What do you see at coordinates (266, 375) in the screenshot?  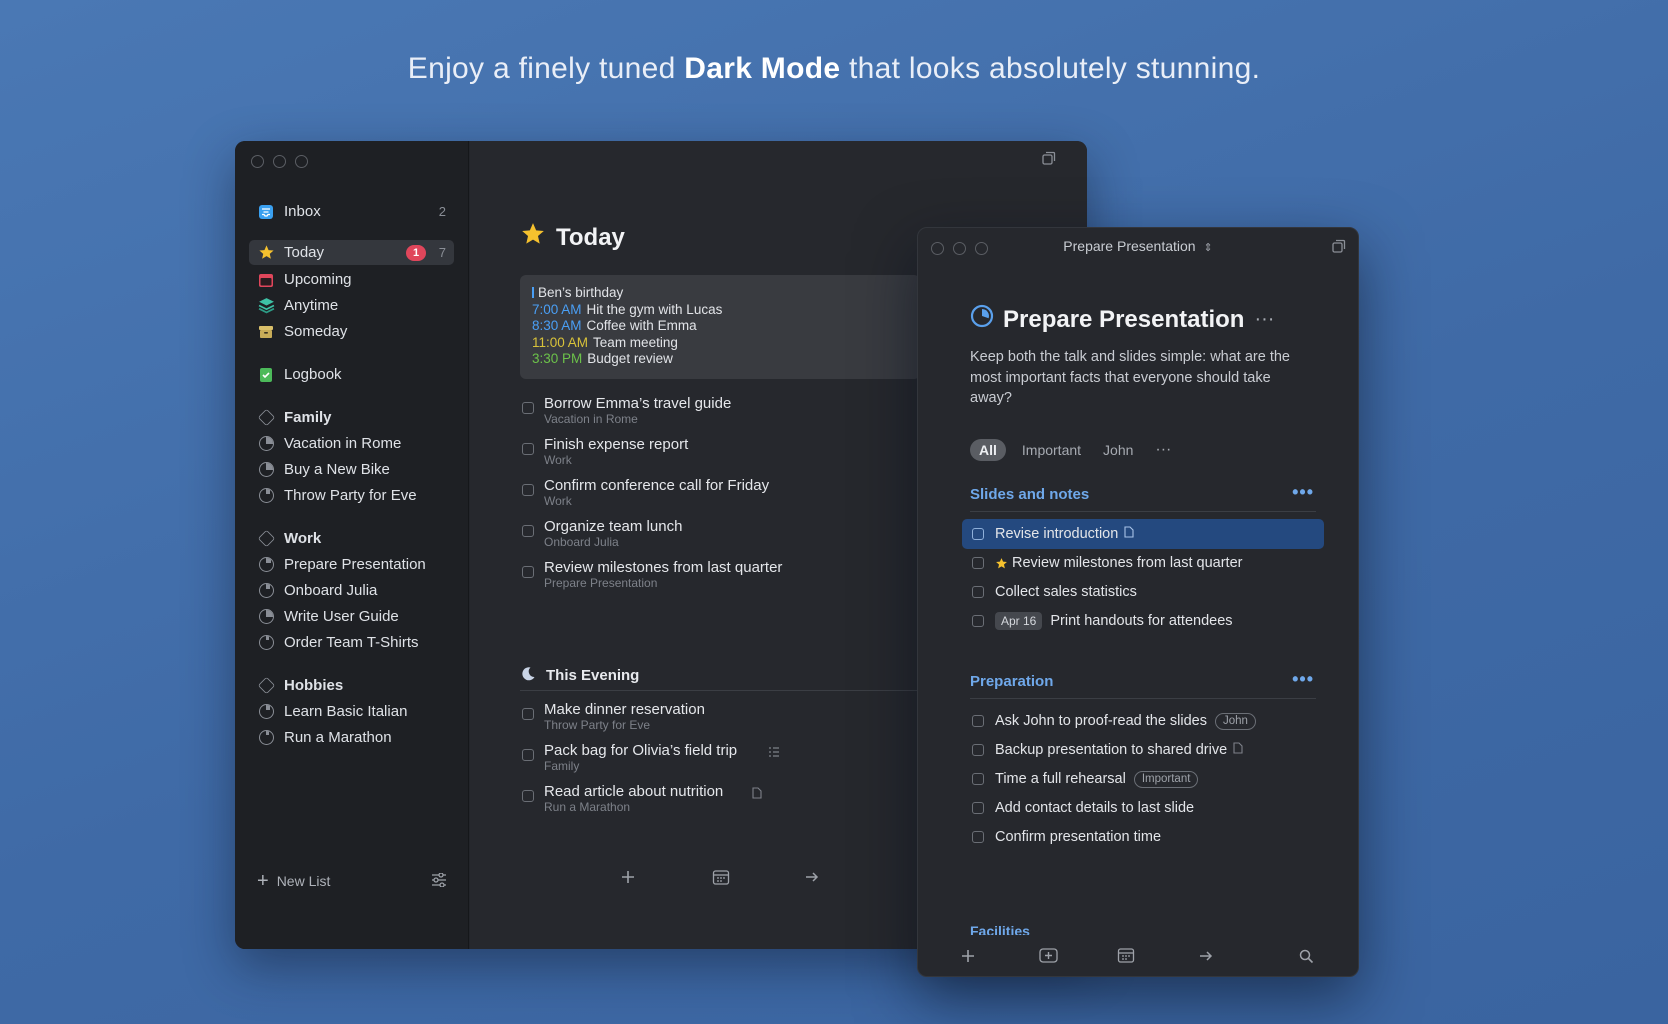 I see `logbook-icon` at bounding box center [266, 375].